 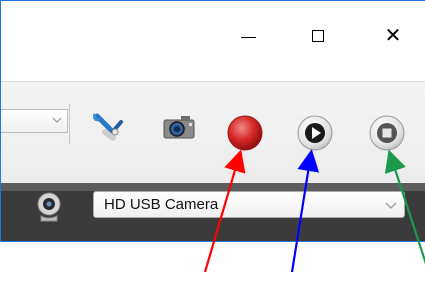 What do you see at coordinates (404, 207) in the screenshot?
I see `green-arrow` at bounding box center [404, 207].